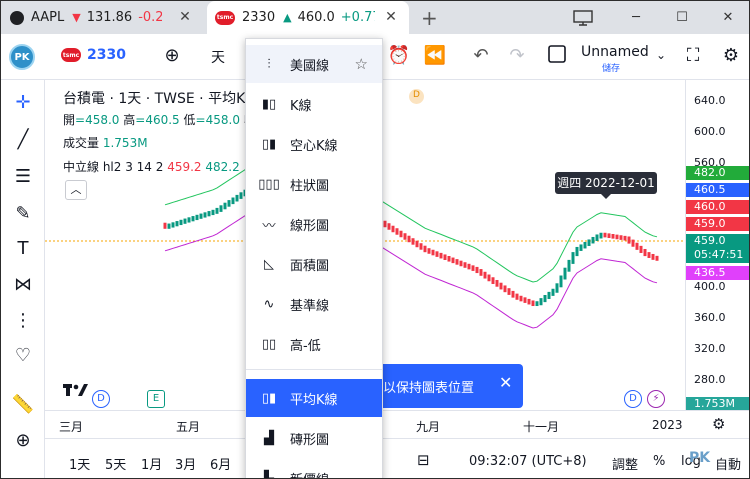 Image resolution: width=750 pixels, height=479 pixels. Describe the element at coordinates (156, 399) in the screenshot. I see `earnings-event-icon: E` at that location.